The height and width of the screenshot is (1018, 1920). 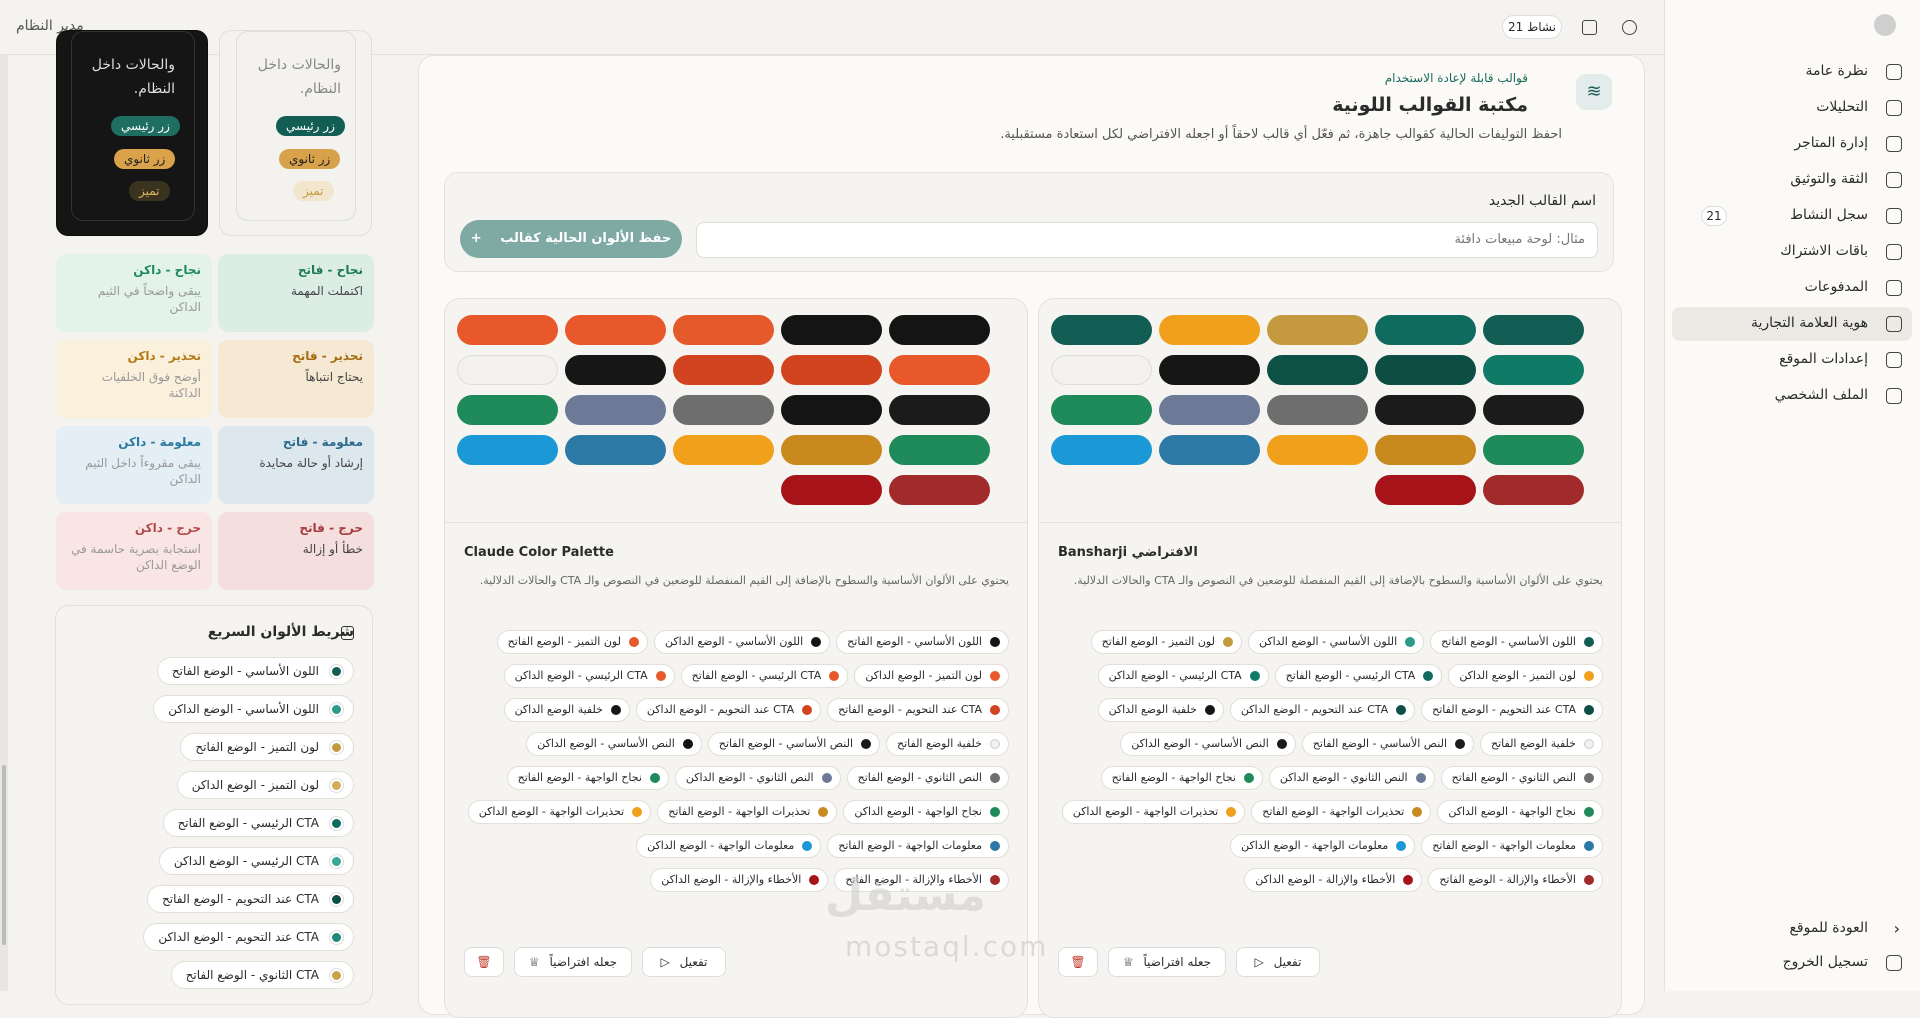 I want to click on logout: تسجيل الخروج, so click(x=1792, y=963).